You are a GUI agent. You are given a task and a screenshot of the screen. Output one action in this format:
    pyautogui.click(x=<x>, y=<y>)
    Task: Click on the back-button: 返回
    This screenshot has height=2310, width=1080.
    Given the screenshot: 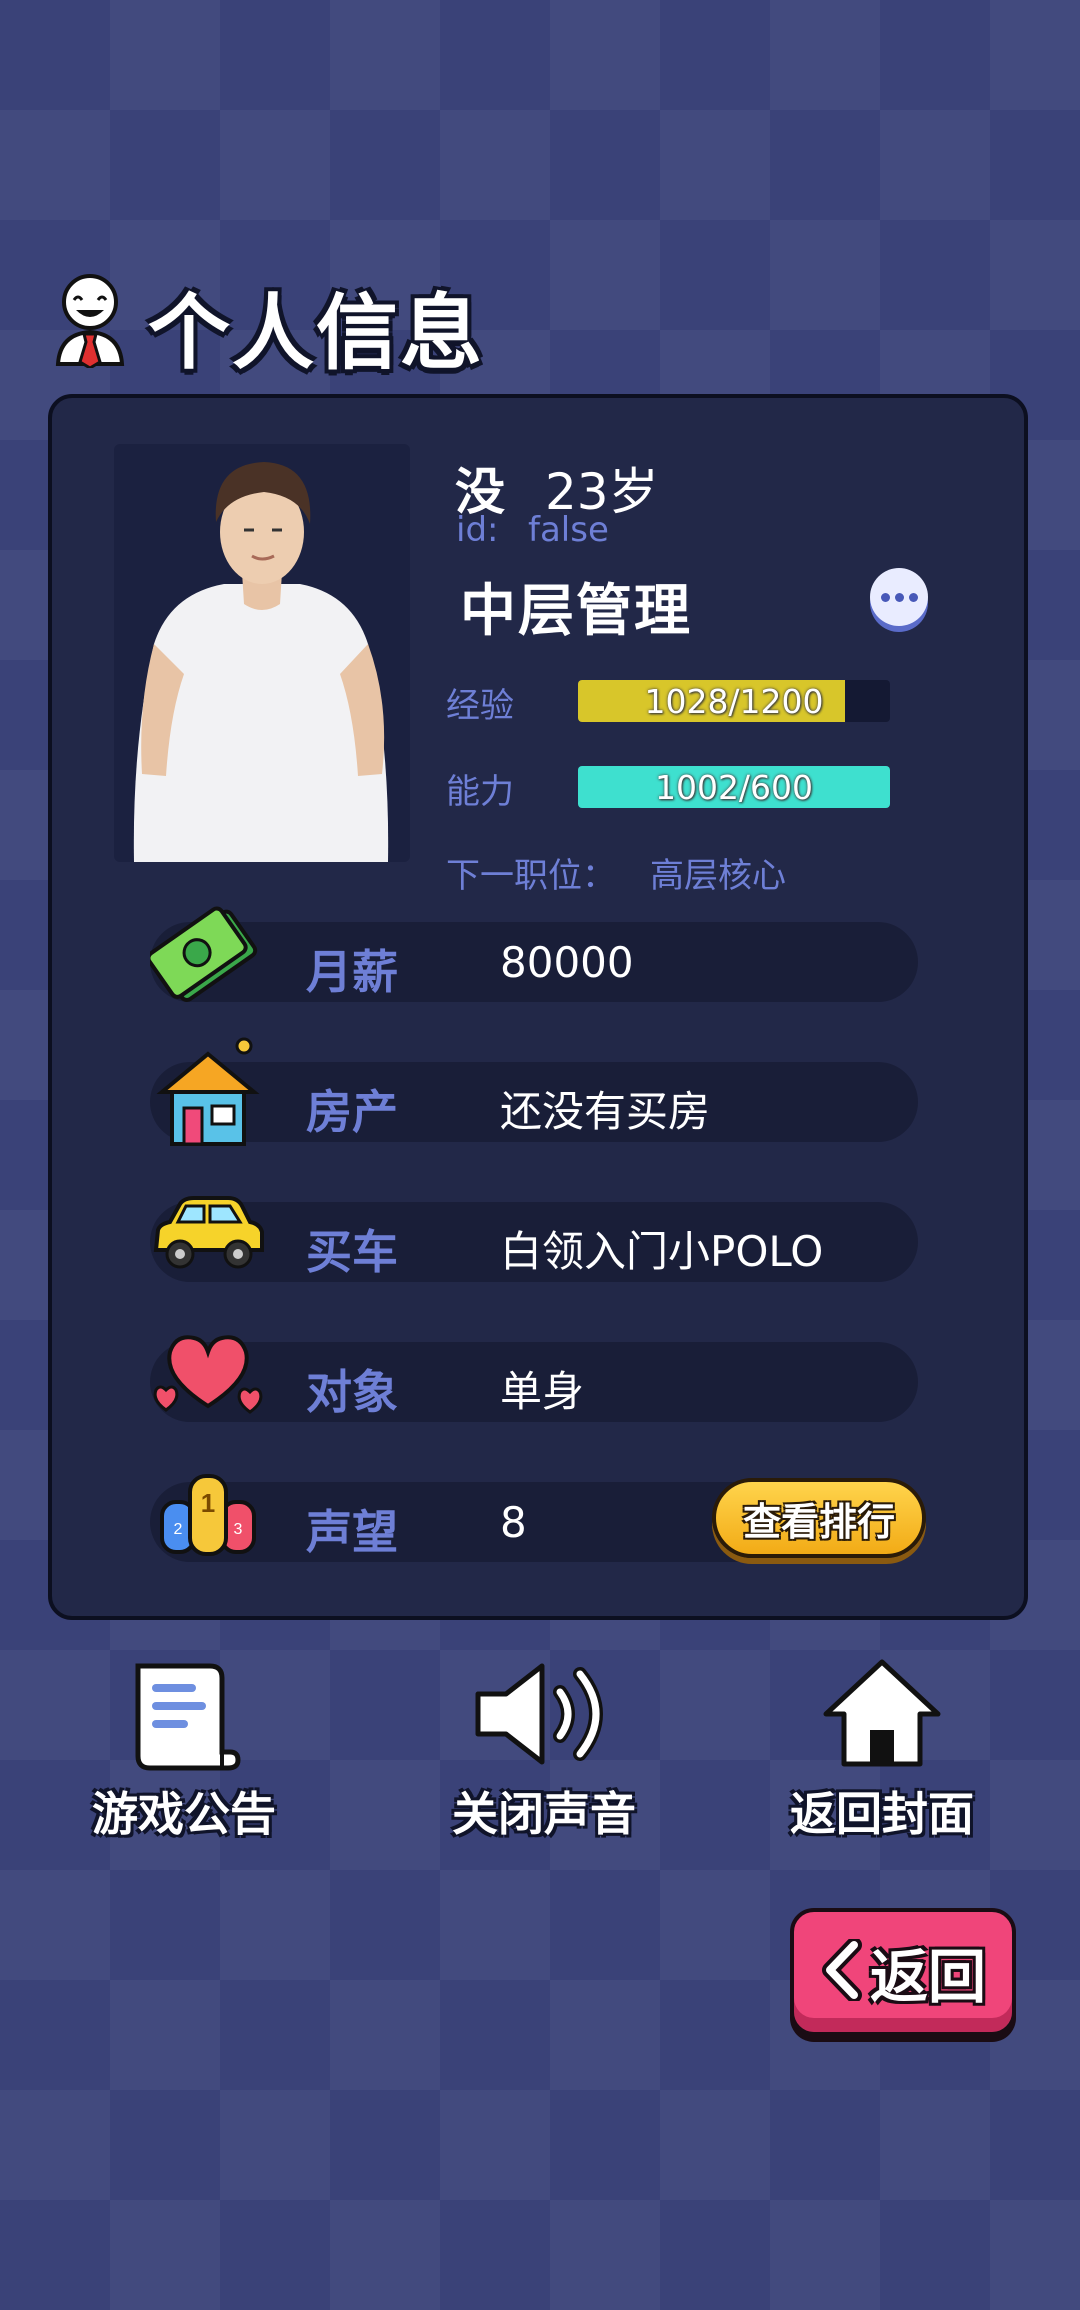 What is the action you would take?
    pyautogui.click(x=903, y=1972)
    